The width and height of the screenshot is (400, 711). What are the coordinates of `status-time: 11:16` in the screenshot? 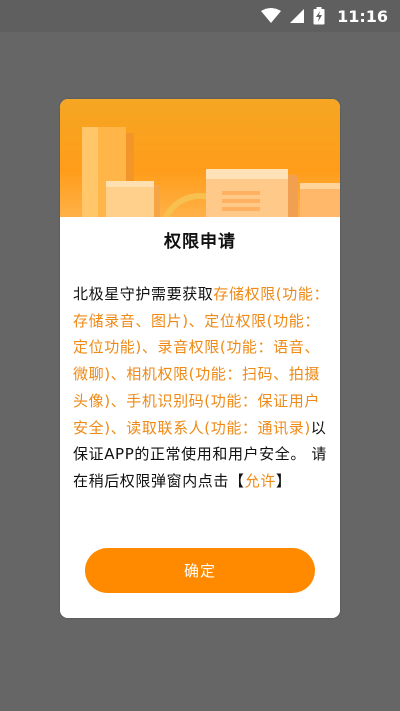 It's located at (362, 16).